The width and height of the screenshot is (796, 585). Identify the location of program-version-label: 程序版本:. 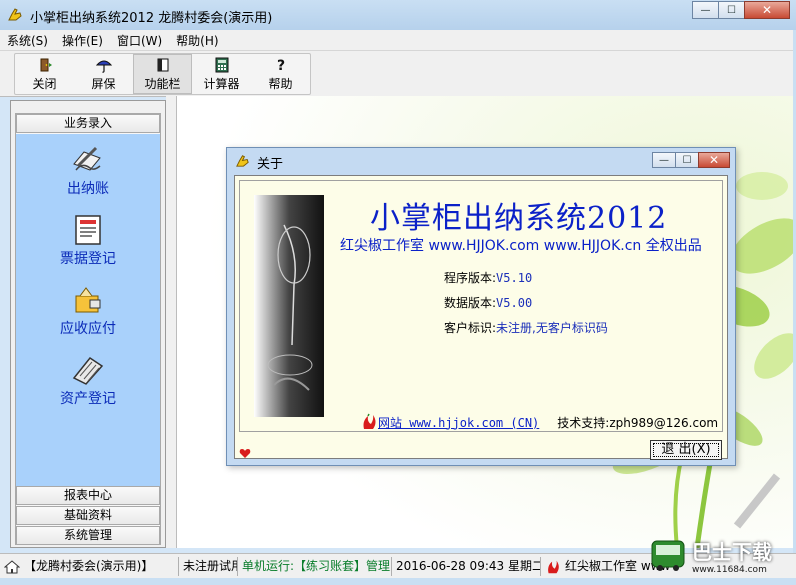
(470, 278).